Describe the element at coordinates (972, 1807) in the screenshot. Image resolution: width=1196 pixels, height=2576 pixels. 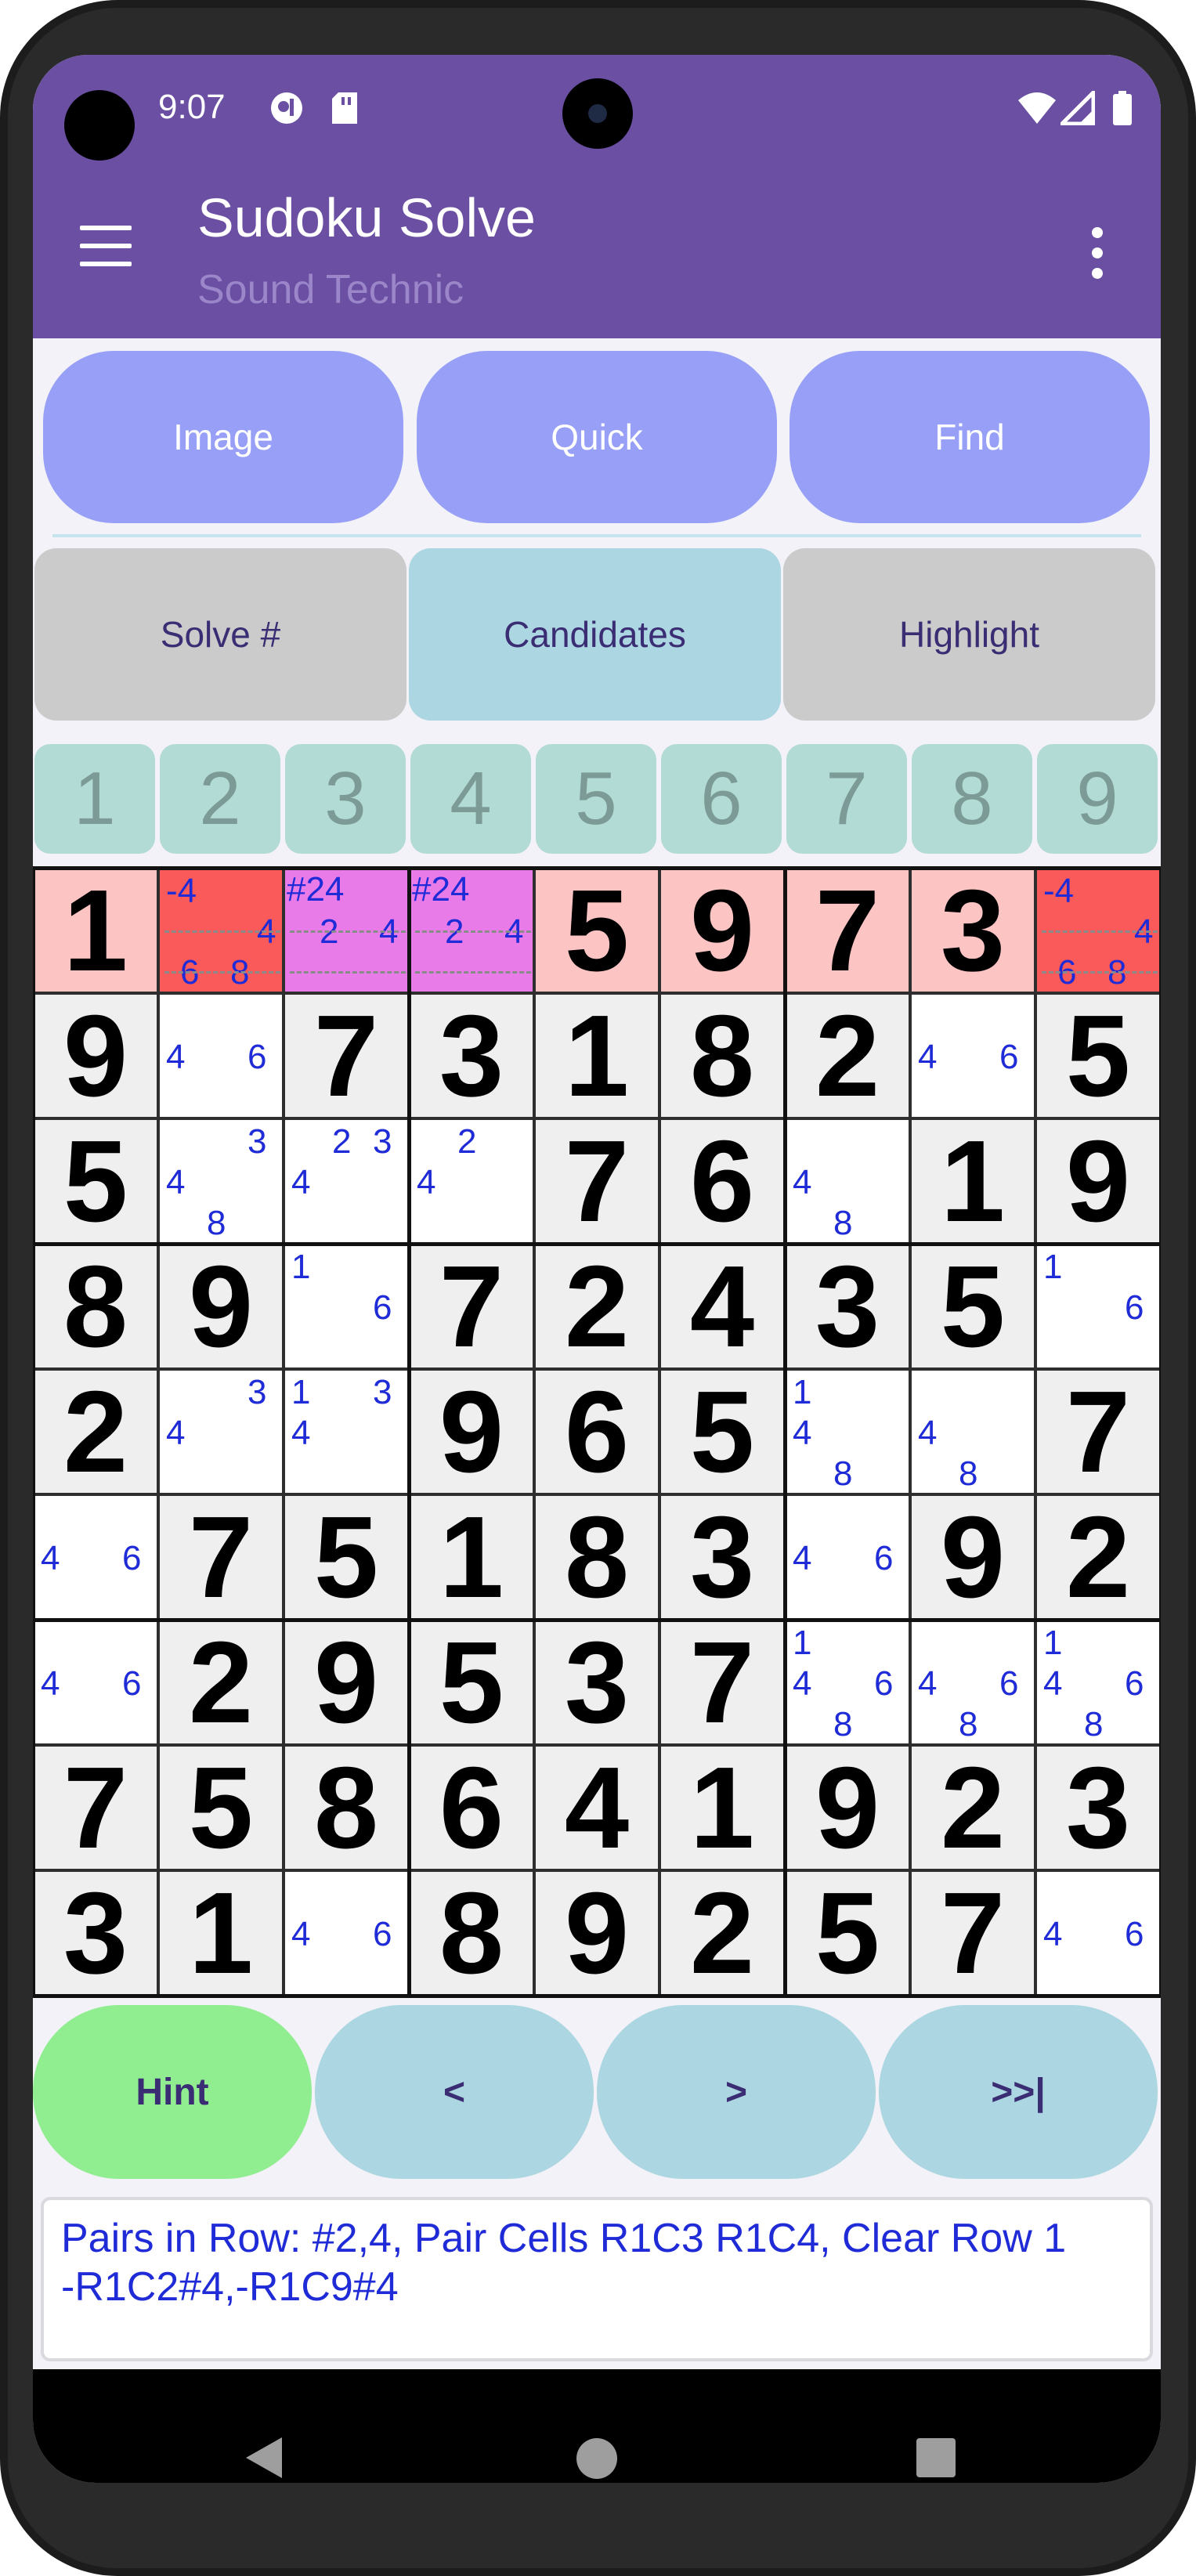
I see `cell-r8c8: 2` at that location.